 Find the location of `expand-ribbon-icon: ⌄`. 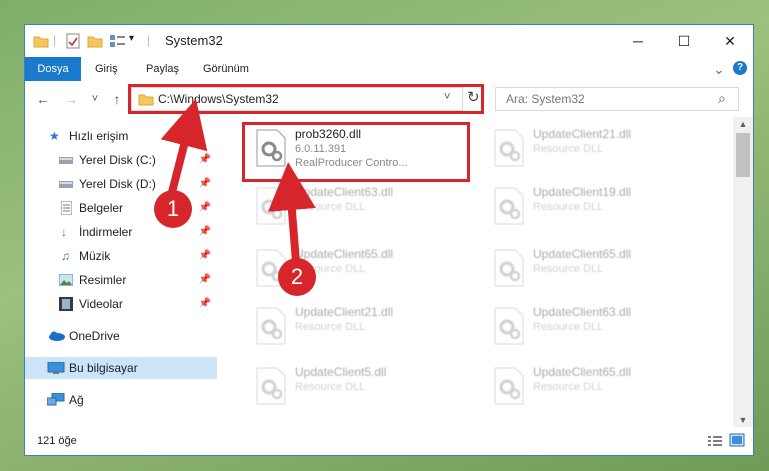

expand-ribbon-icon: ⌄ is located at coordinates (719, 69).